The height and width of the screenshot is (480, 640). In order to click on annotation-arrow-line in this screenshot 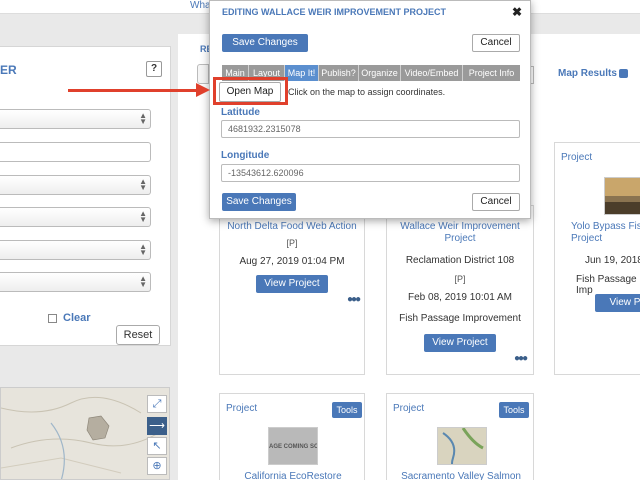, I will do `click(134, 90)`.